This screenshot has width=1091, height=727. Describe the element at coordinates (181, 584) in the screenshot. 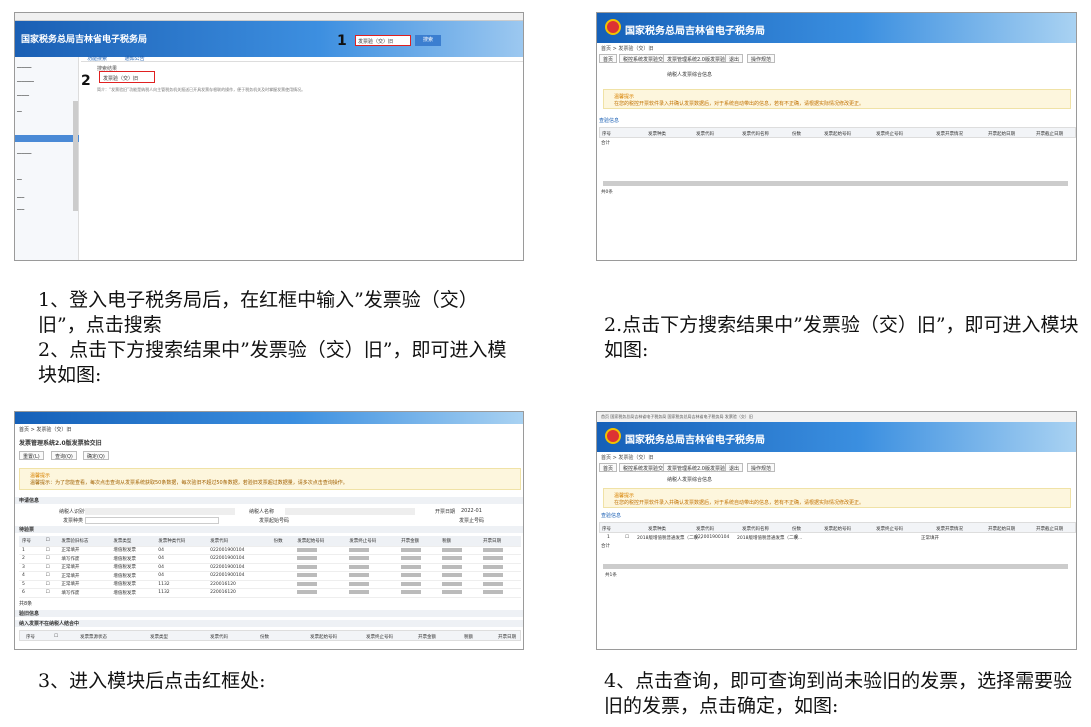

I see `cell-kind: 1132` at that location.